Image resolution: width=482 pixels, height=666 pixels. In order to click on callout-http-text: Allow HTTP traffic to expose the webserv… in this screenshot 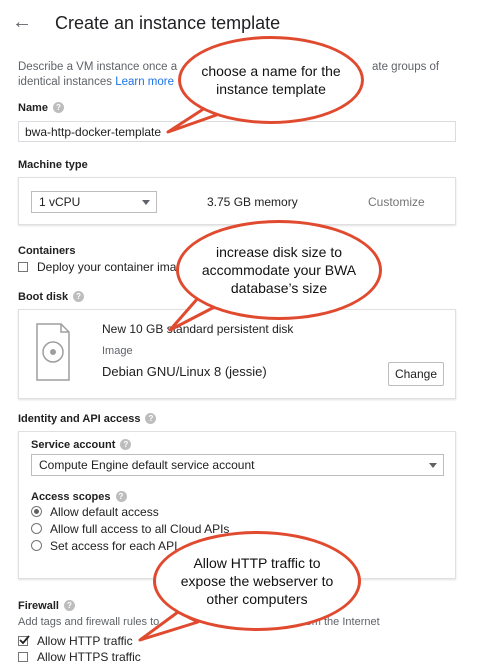, I will do `click(257, 581)`.